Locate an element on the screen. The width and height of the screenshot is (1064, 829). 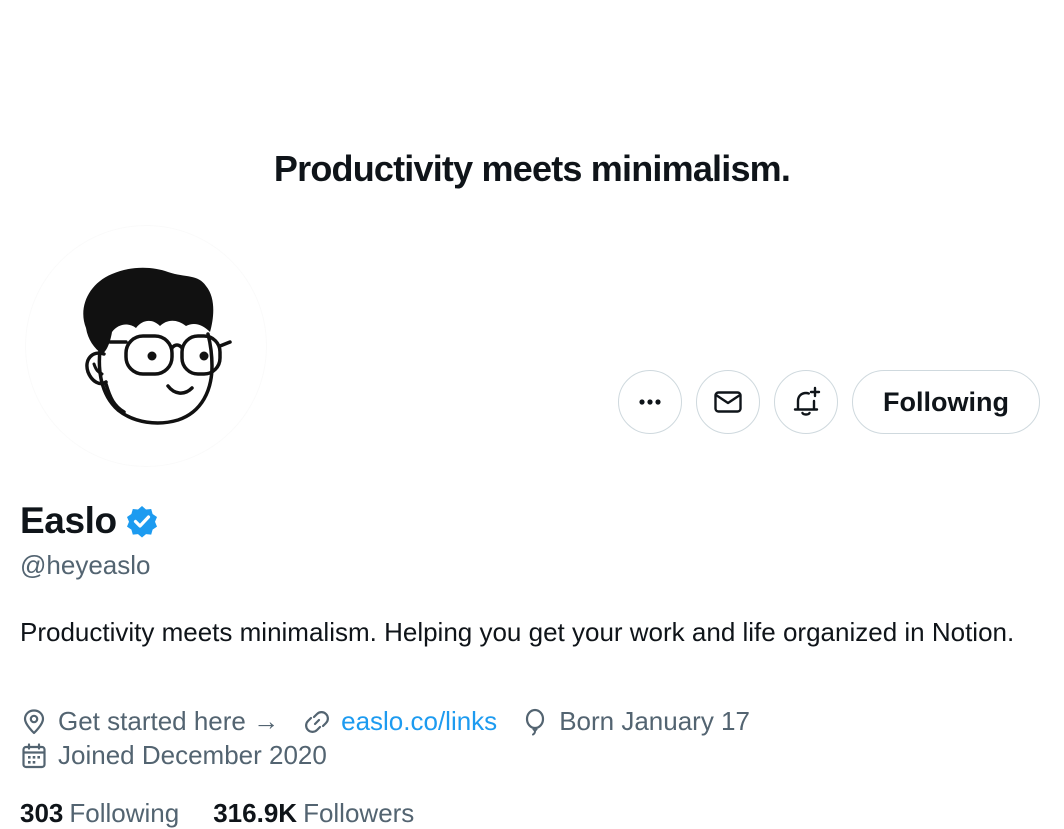
verified-badge-icon is located at coordinates (142, 521).